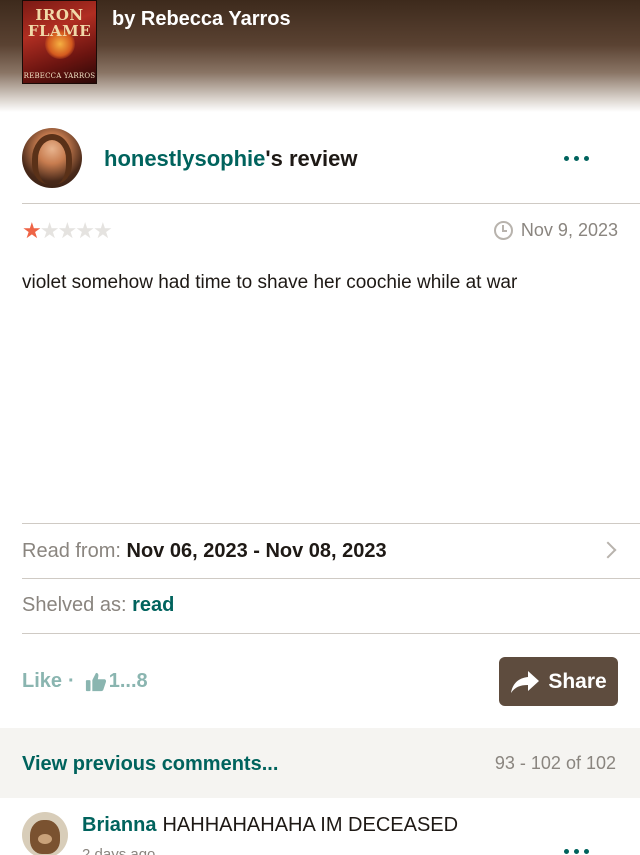 This screenshot has width=640, height=855. I want to click on read-dates-row: Read from: Nov 06, 2023 - Nov 08, 2023, so click(204, 551).